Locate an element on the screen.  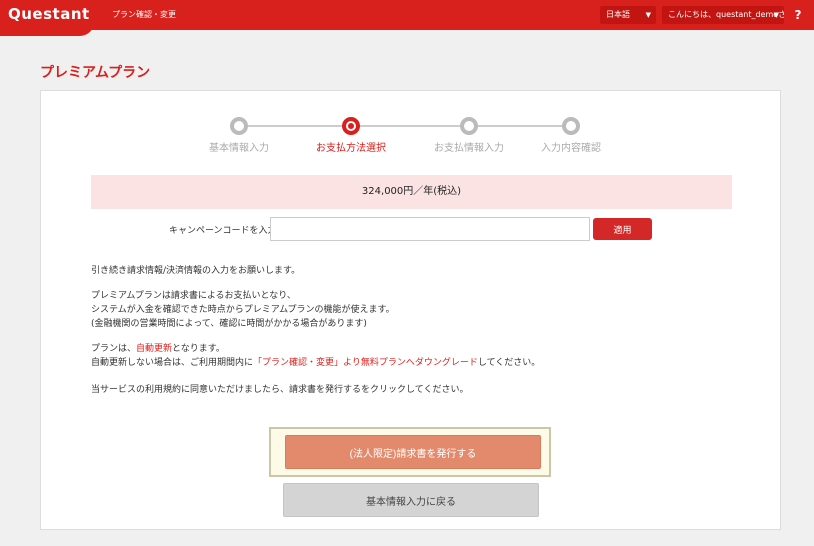
issue-button-highlight: (法人限定)請求書を発行する is located at coordinates (410, 452).